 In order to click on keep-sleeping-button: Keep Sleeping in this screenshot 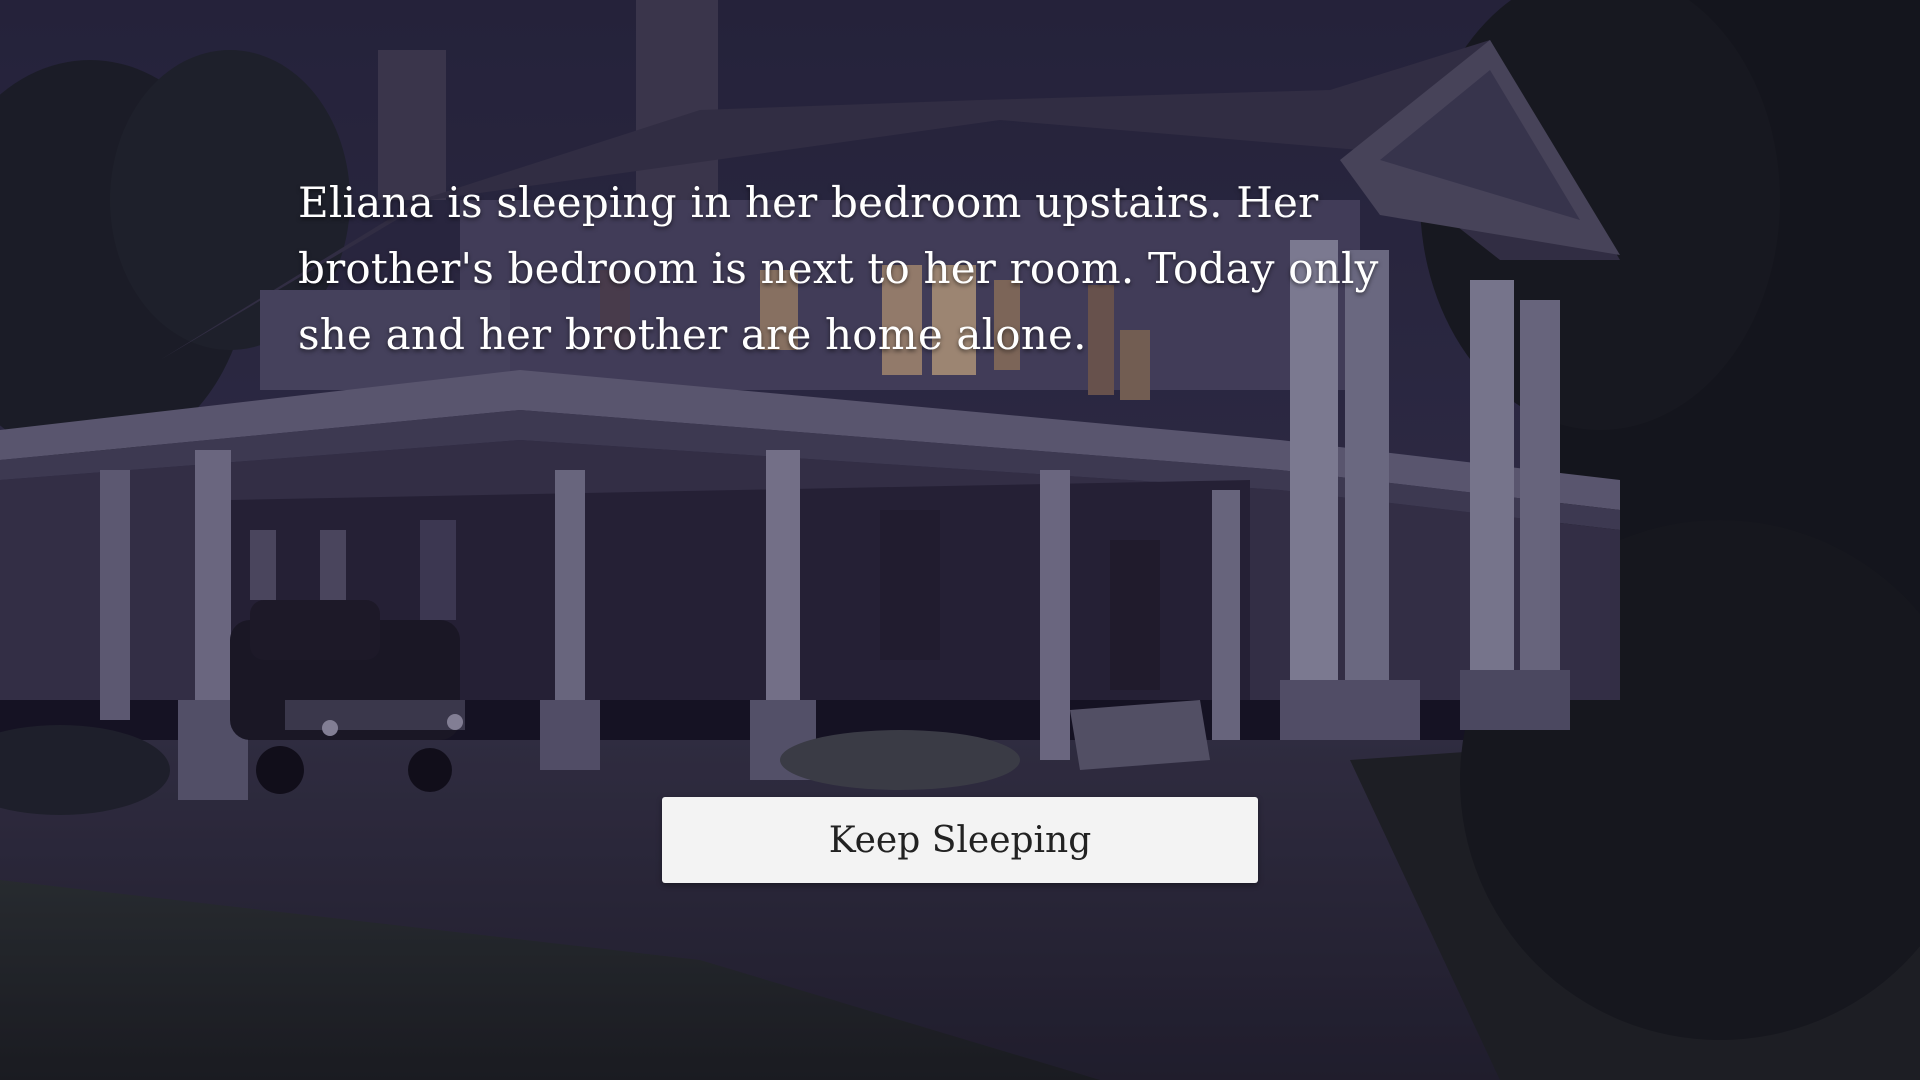, I will do `click(960, 840)`.